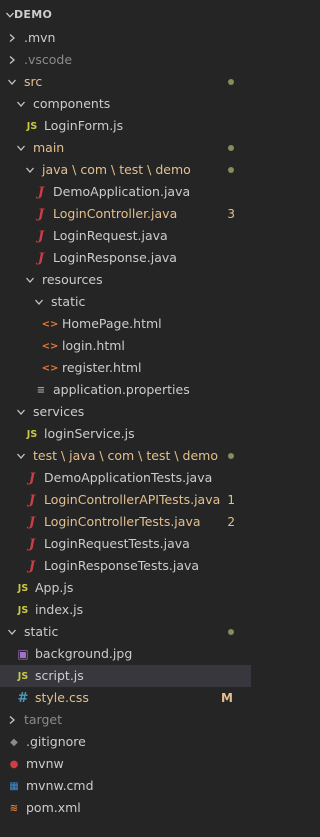 The width and height of the screenshot is (320, 837). I want to click on xml-icon: ≋, so click(14, 808).